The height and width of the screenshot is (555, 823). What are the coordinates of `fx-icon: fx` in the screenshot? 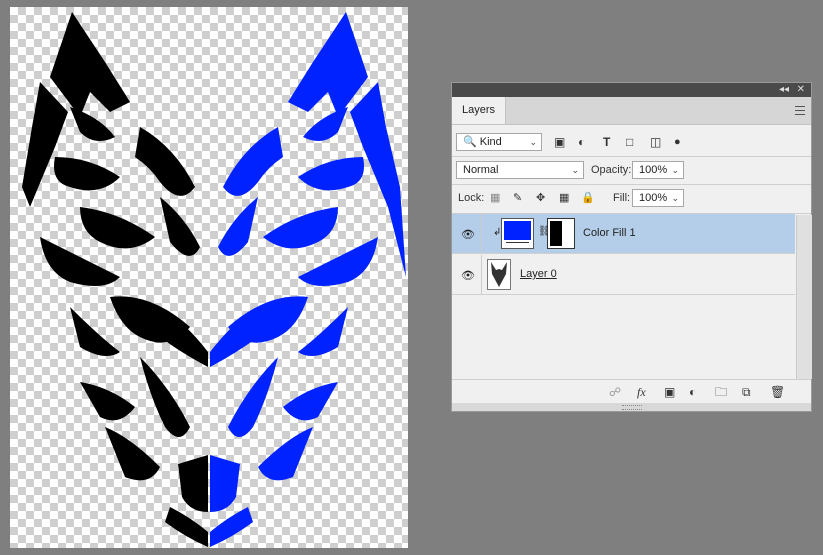 It's located at (641, 392).